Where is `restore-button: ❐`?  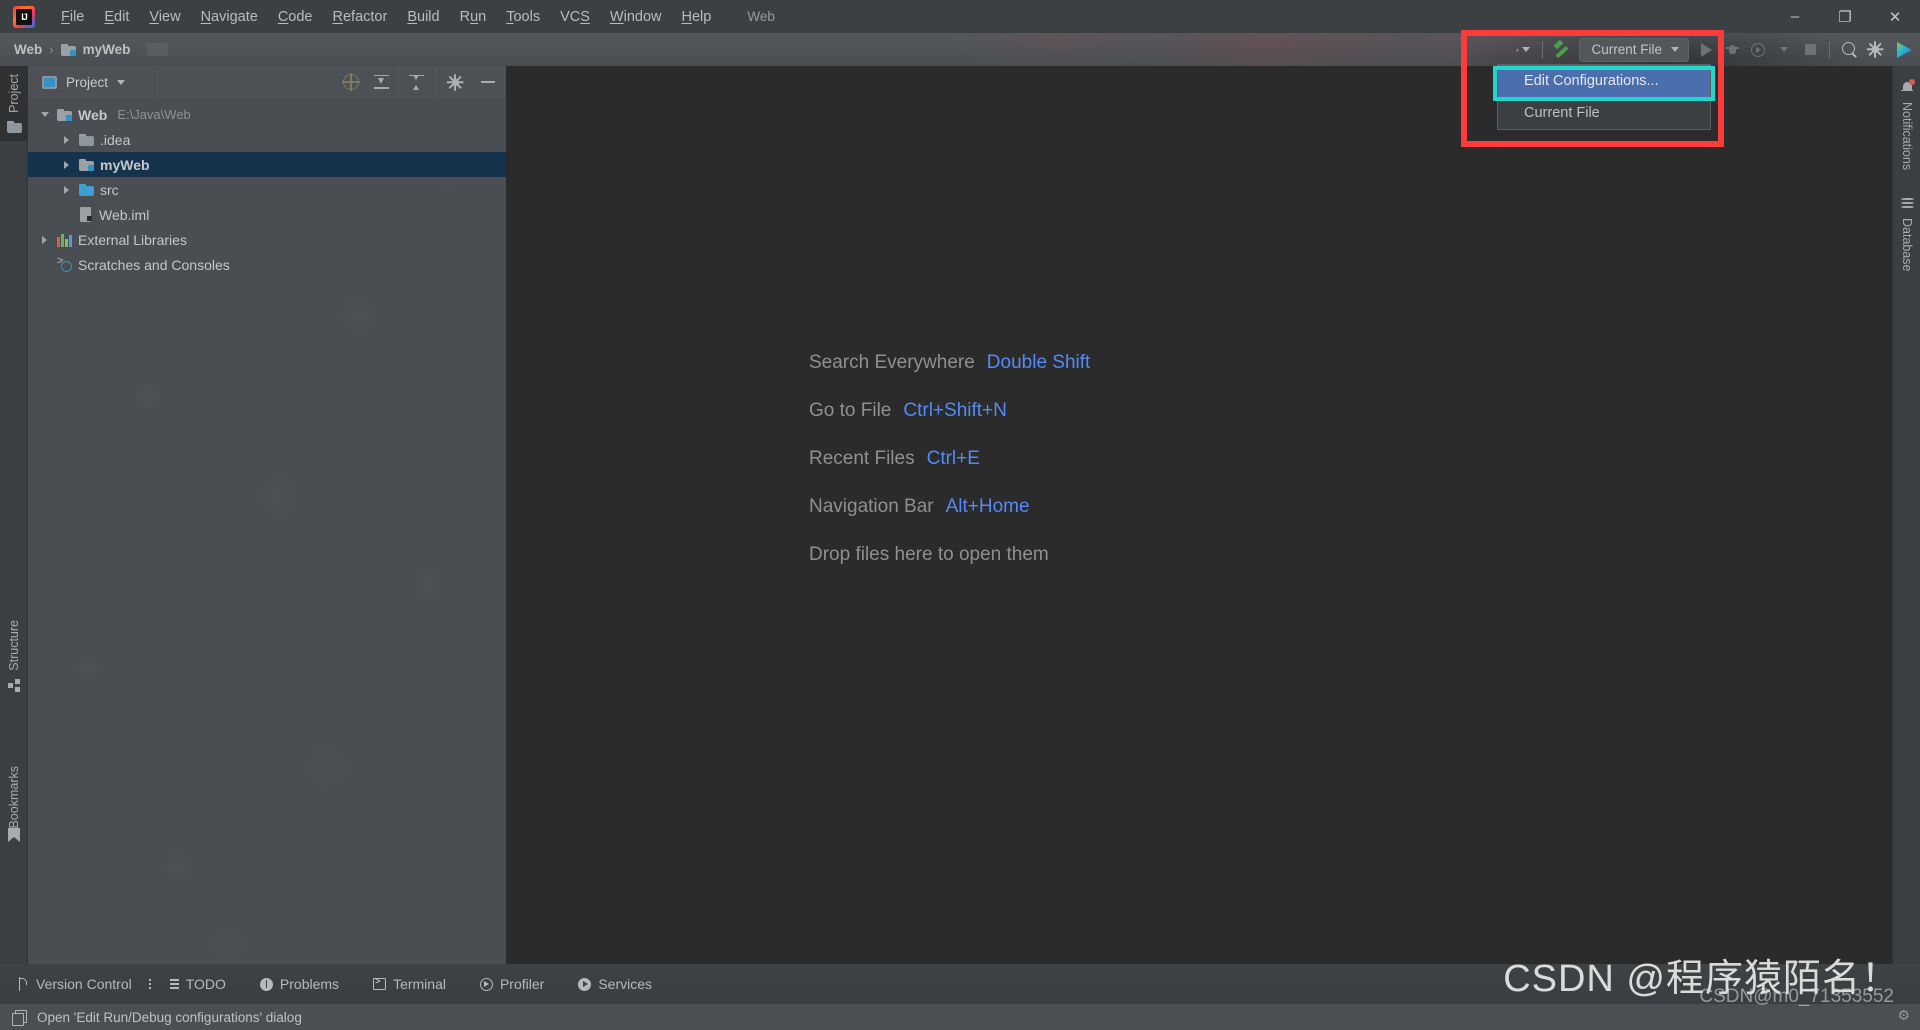 restore-button: ❐ is located at coordinates (1845, 16).